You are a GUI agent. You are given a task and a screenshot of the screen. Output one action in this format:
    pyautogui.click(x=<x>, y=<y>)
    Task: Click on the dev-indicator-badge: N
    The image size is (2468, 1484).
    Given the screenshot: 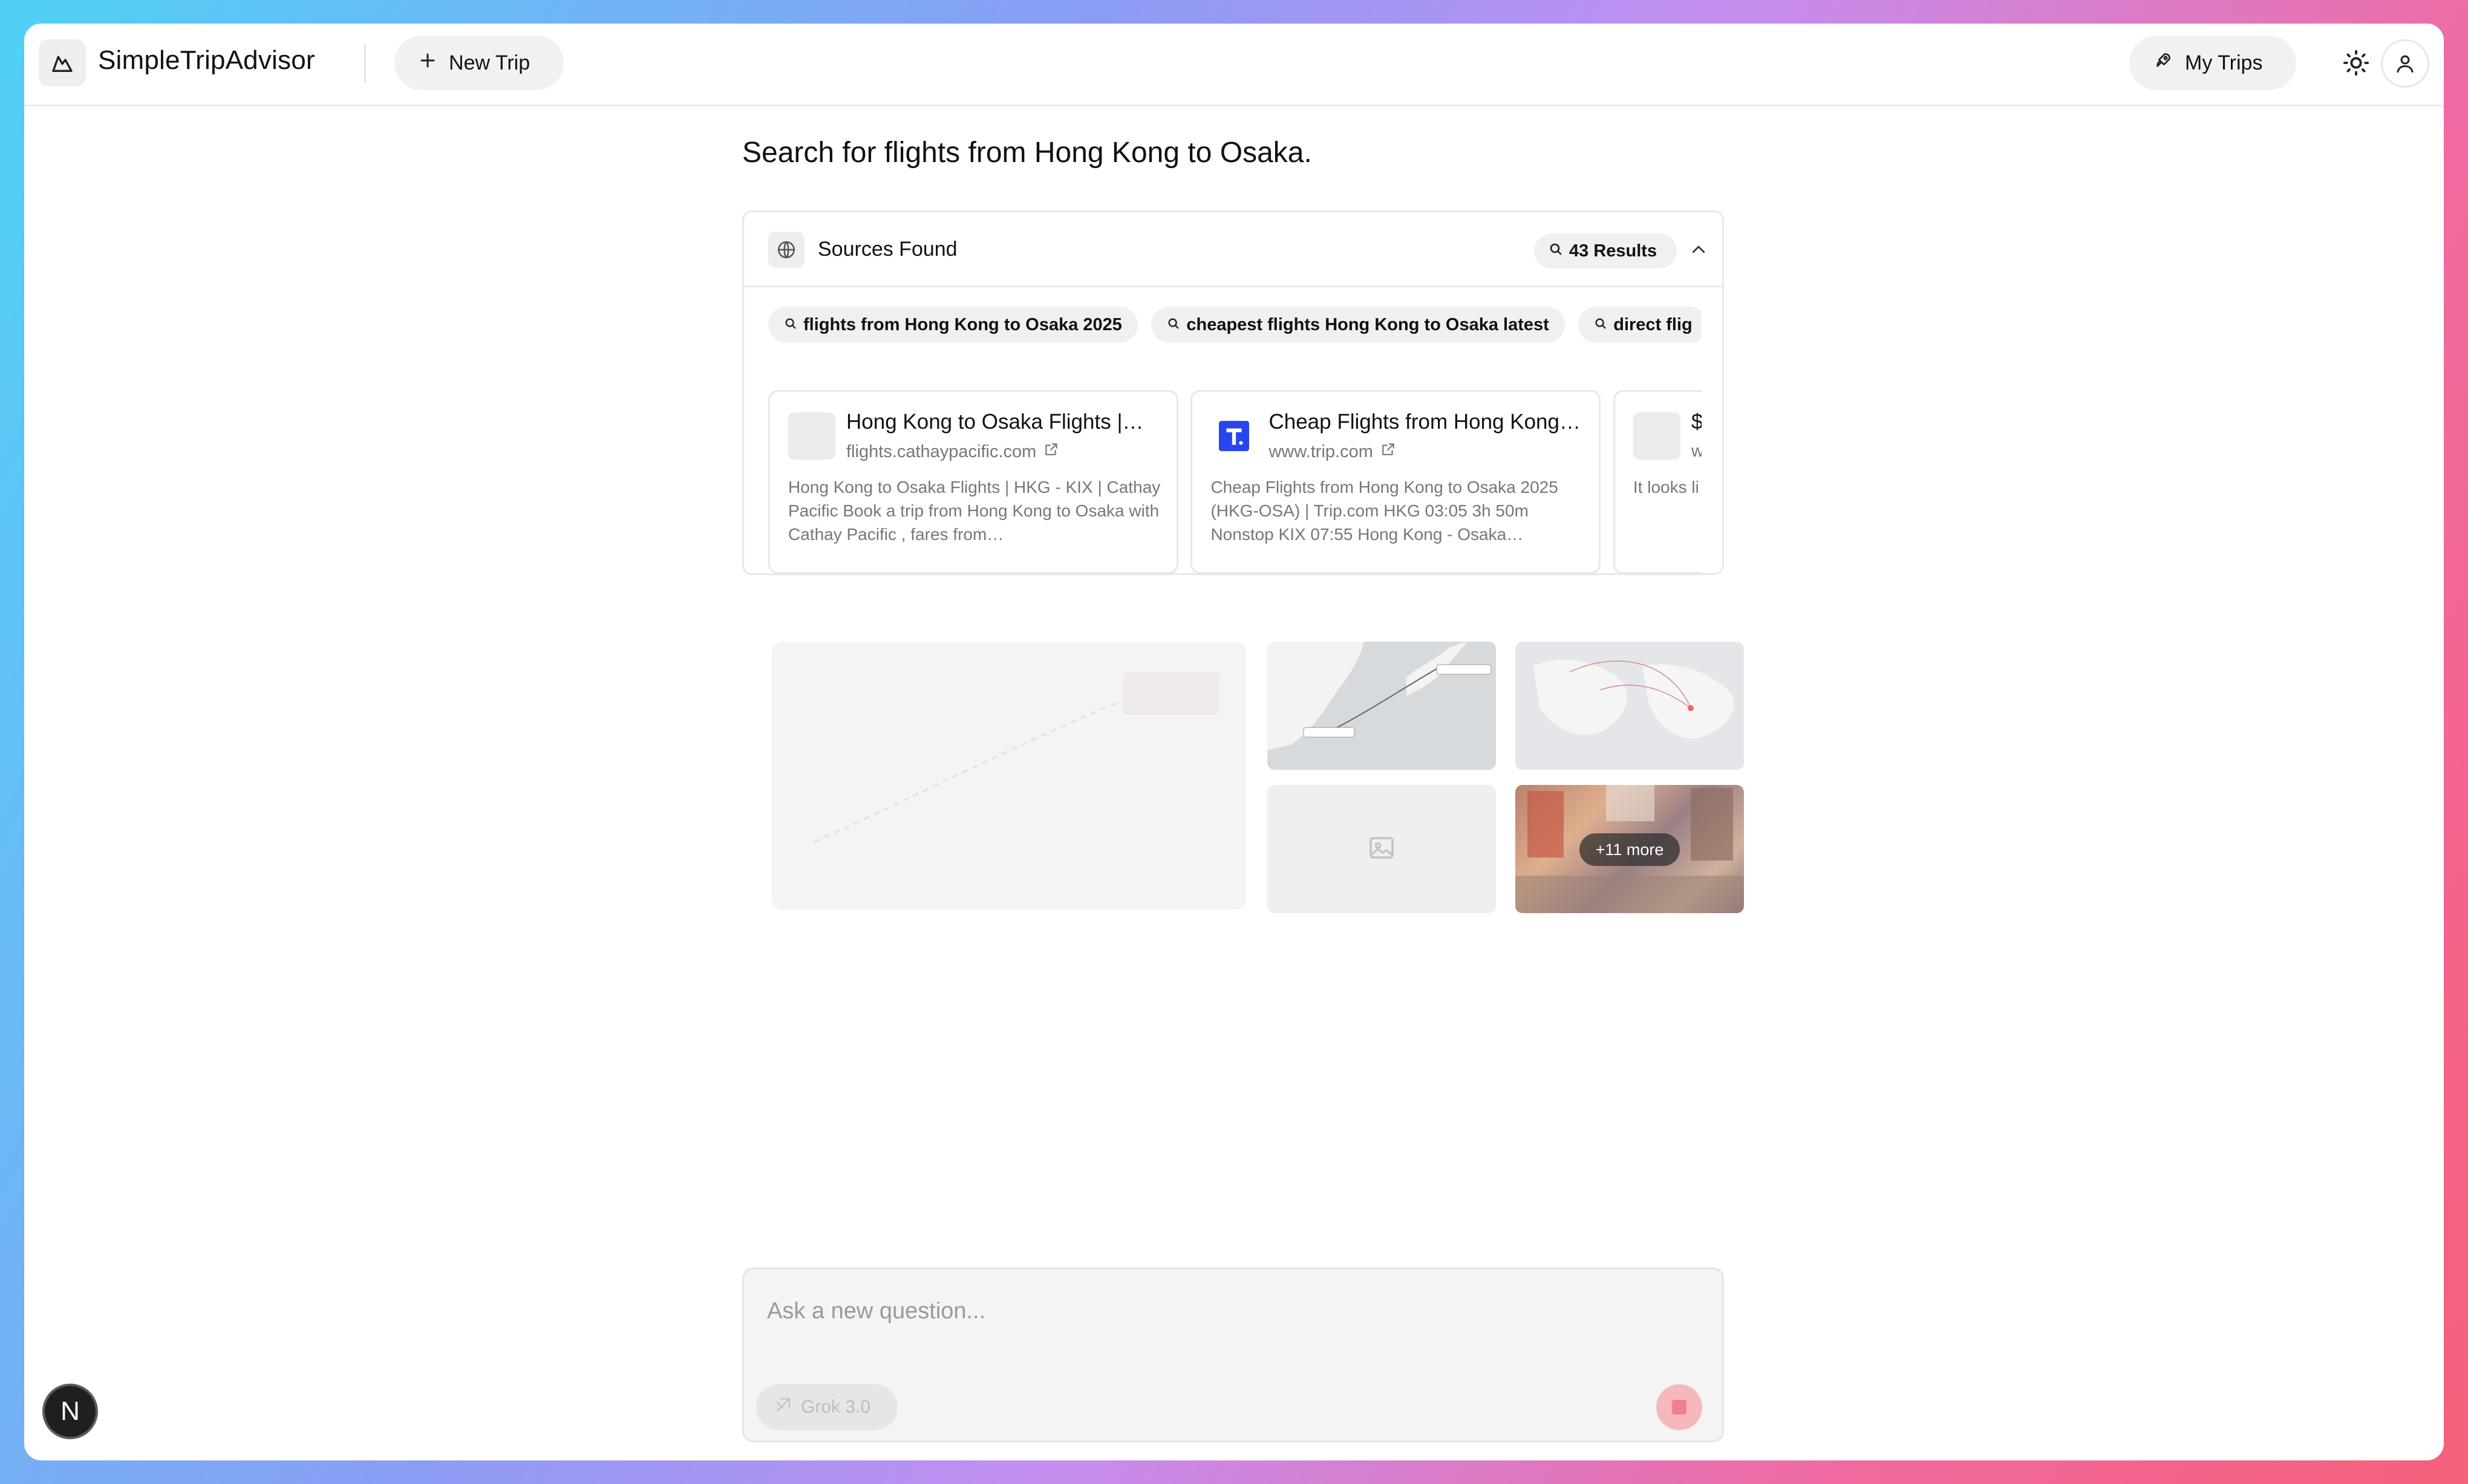 What is the action you would take?
    pyautogui.click(x=70, y=1411)
    